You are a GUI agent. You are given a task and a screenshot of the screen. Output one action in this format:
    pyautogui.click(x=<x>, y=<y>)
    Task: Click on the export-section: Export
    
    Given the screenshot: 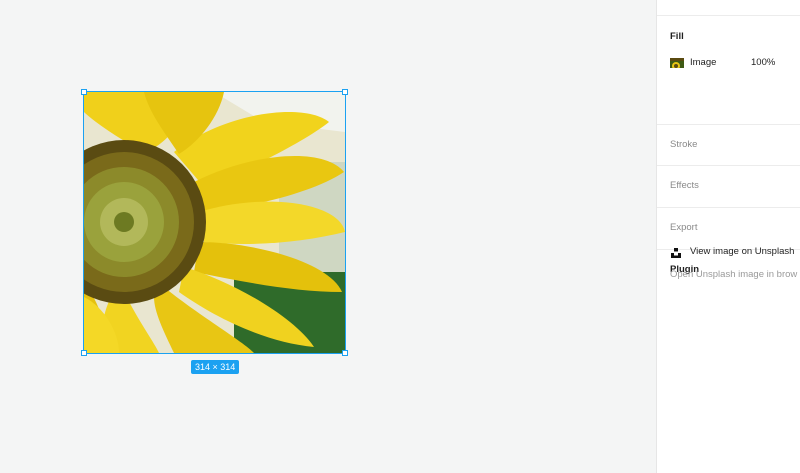 What is the action you would take?
    pyautogui.click(x=728, y=229)
    